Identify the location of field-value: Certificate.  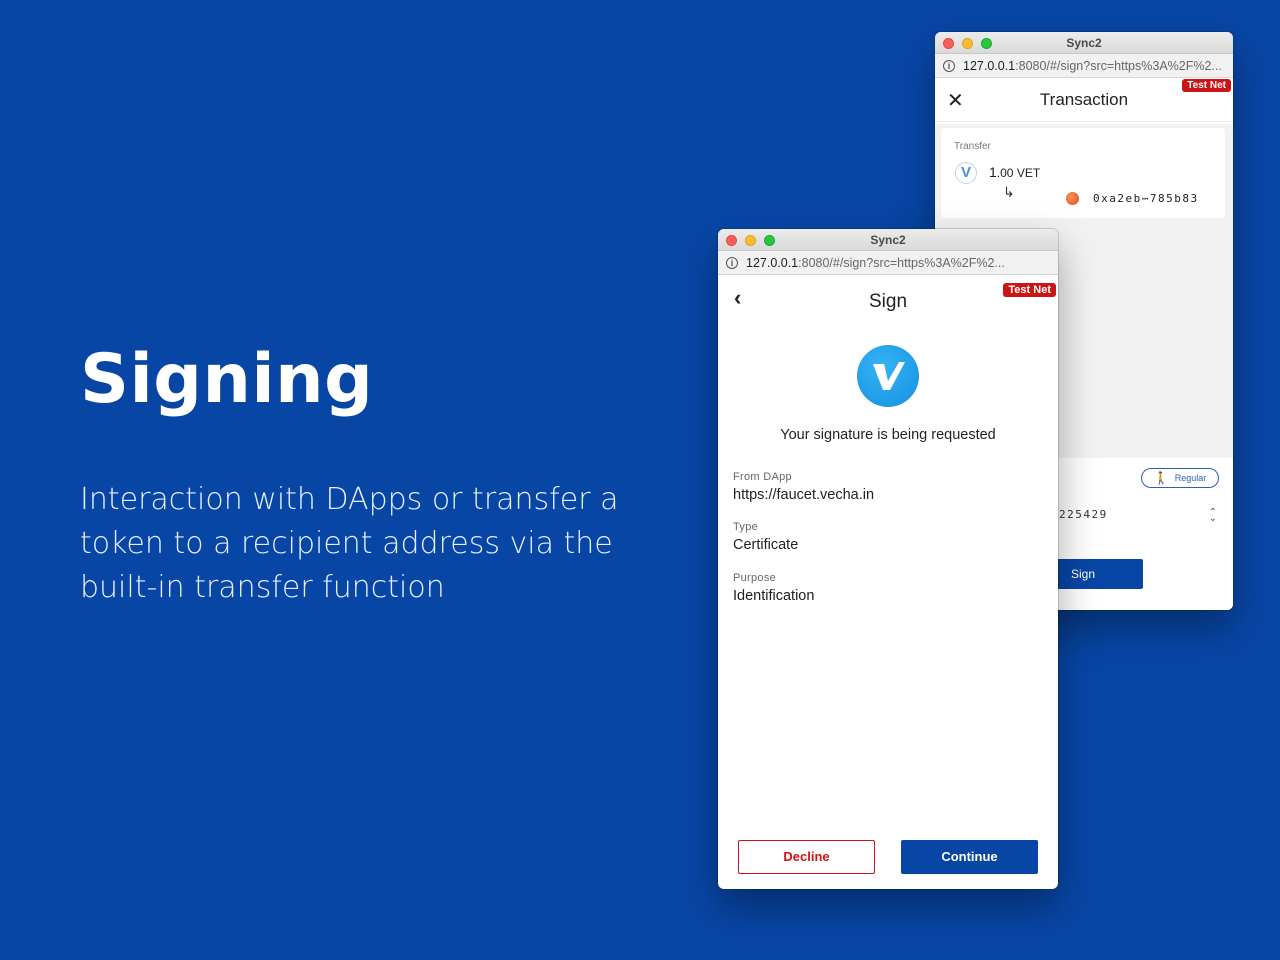
(766, 545).